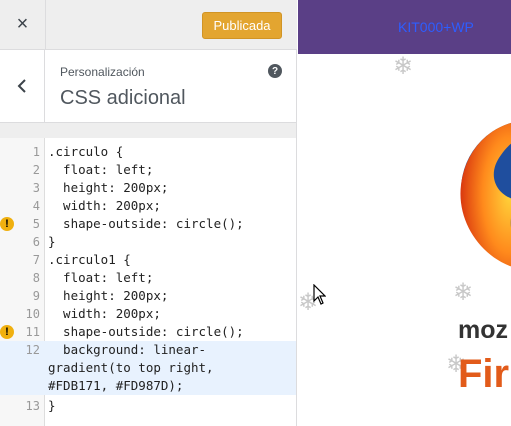 The image size is (511, 426). Describe the element at coordinates (131, 367) in the screenshot. I see `code-text: gradient(to top right,` at that location.